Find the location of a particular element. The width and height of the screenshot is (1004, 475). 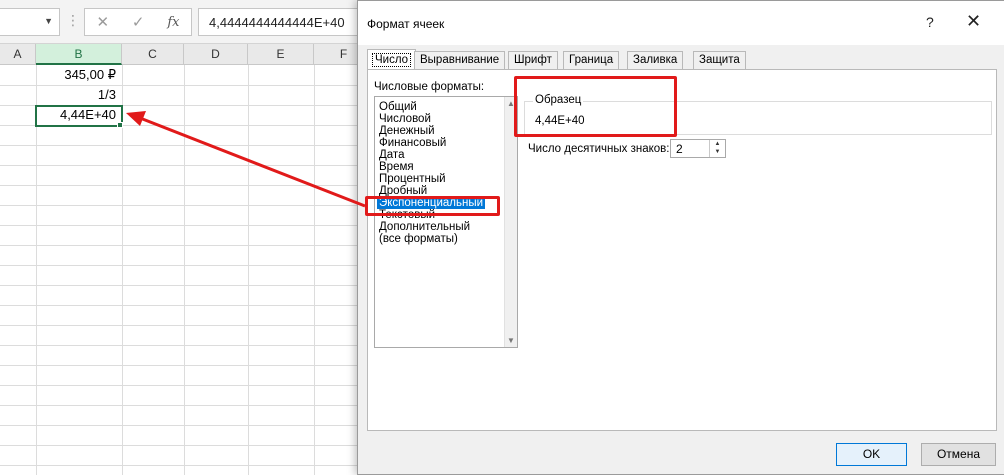

number-formats-label: Числовые форматы: is located at coordinates (429, 87).